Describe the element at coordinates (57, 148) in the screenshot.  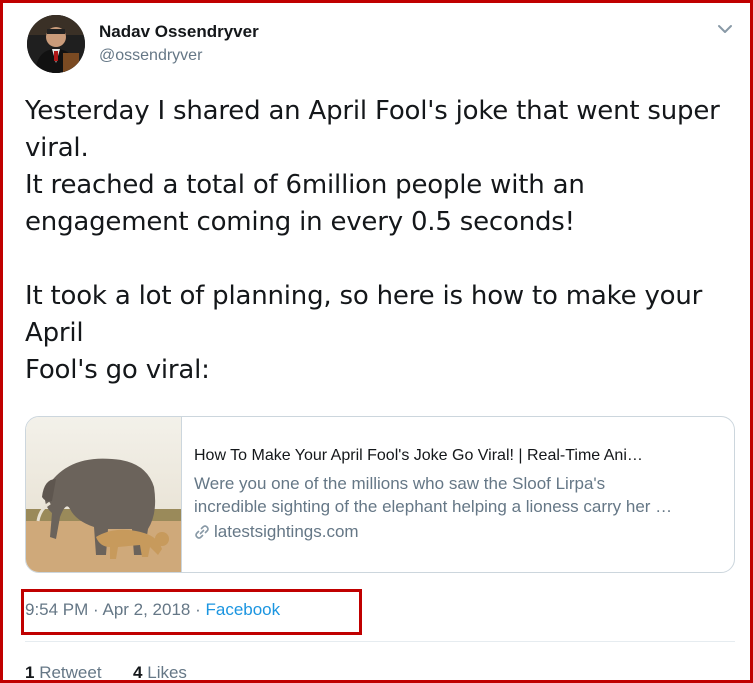
I see `tweet-line: viral.` at that location.